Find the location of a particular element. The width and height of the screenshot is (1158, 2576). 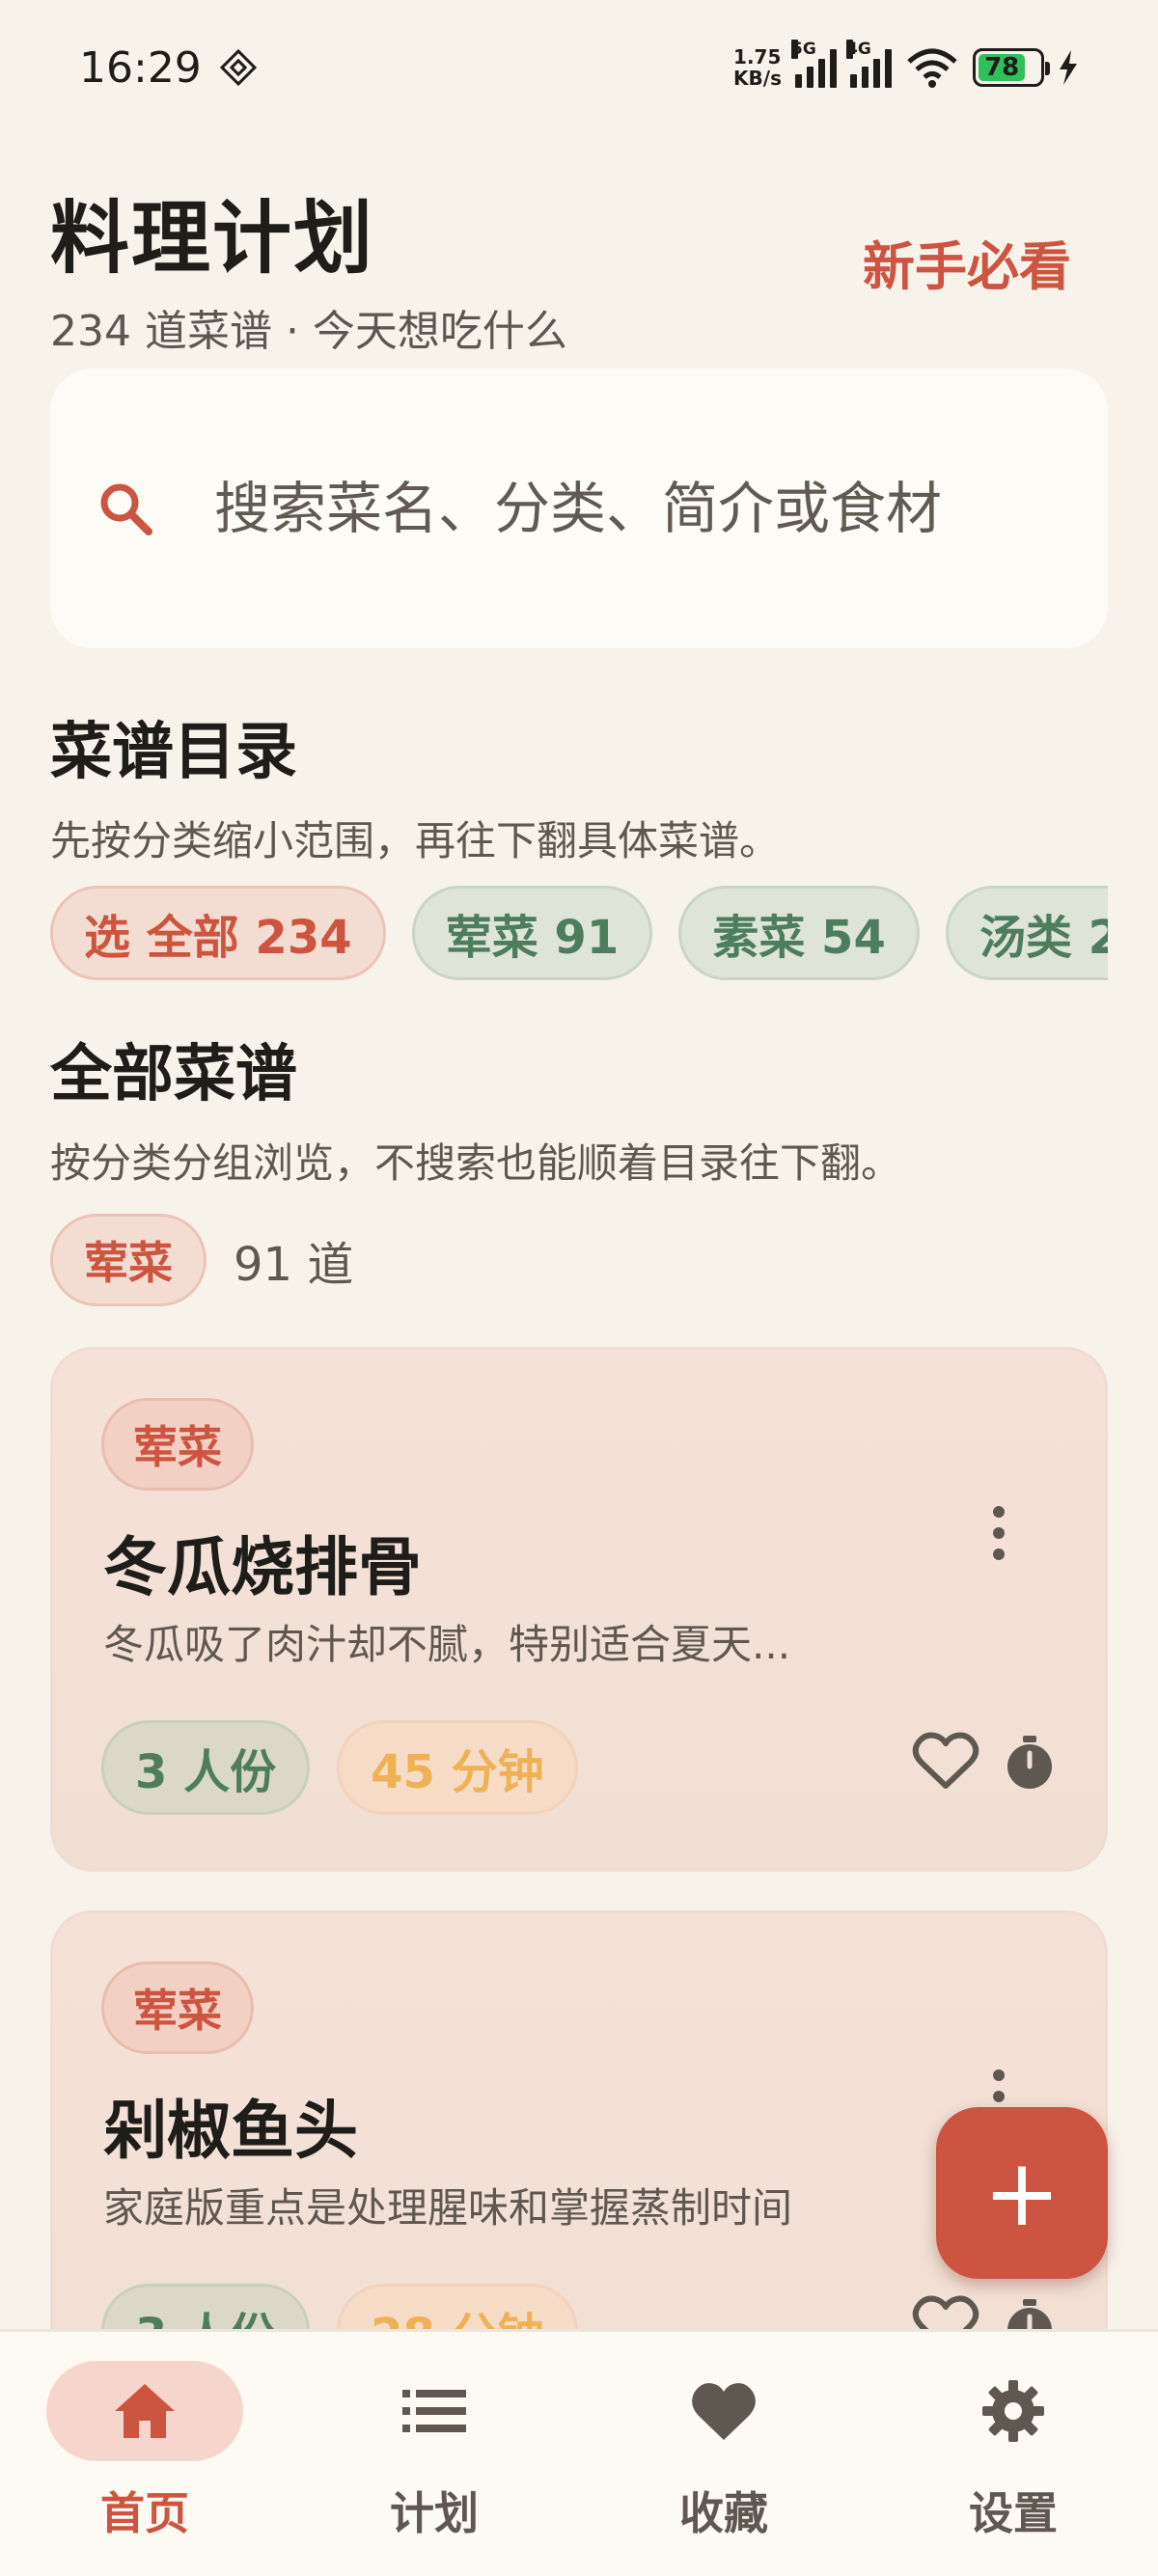

home-icon is located at coordinates (145, 2411).